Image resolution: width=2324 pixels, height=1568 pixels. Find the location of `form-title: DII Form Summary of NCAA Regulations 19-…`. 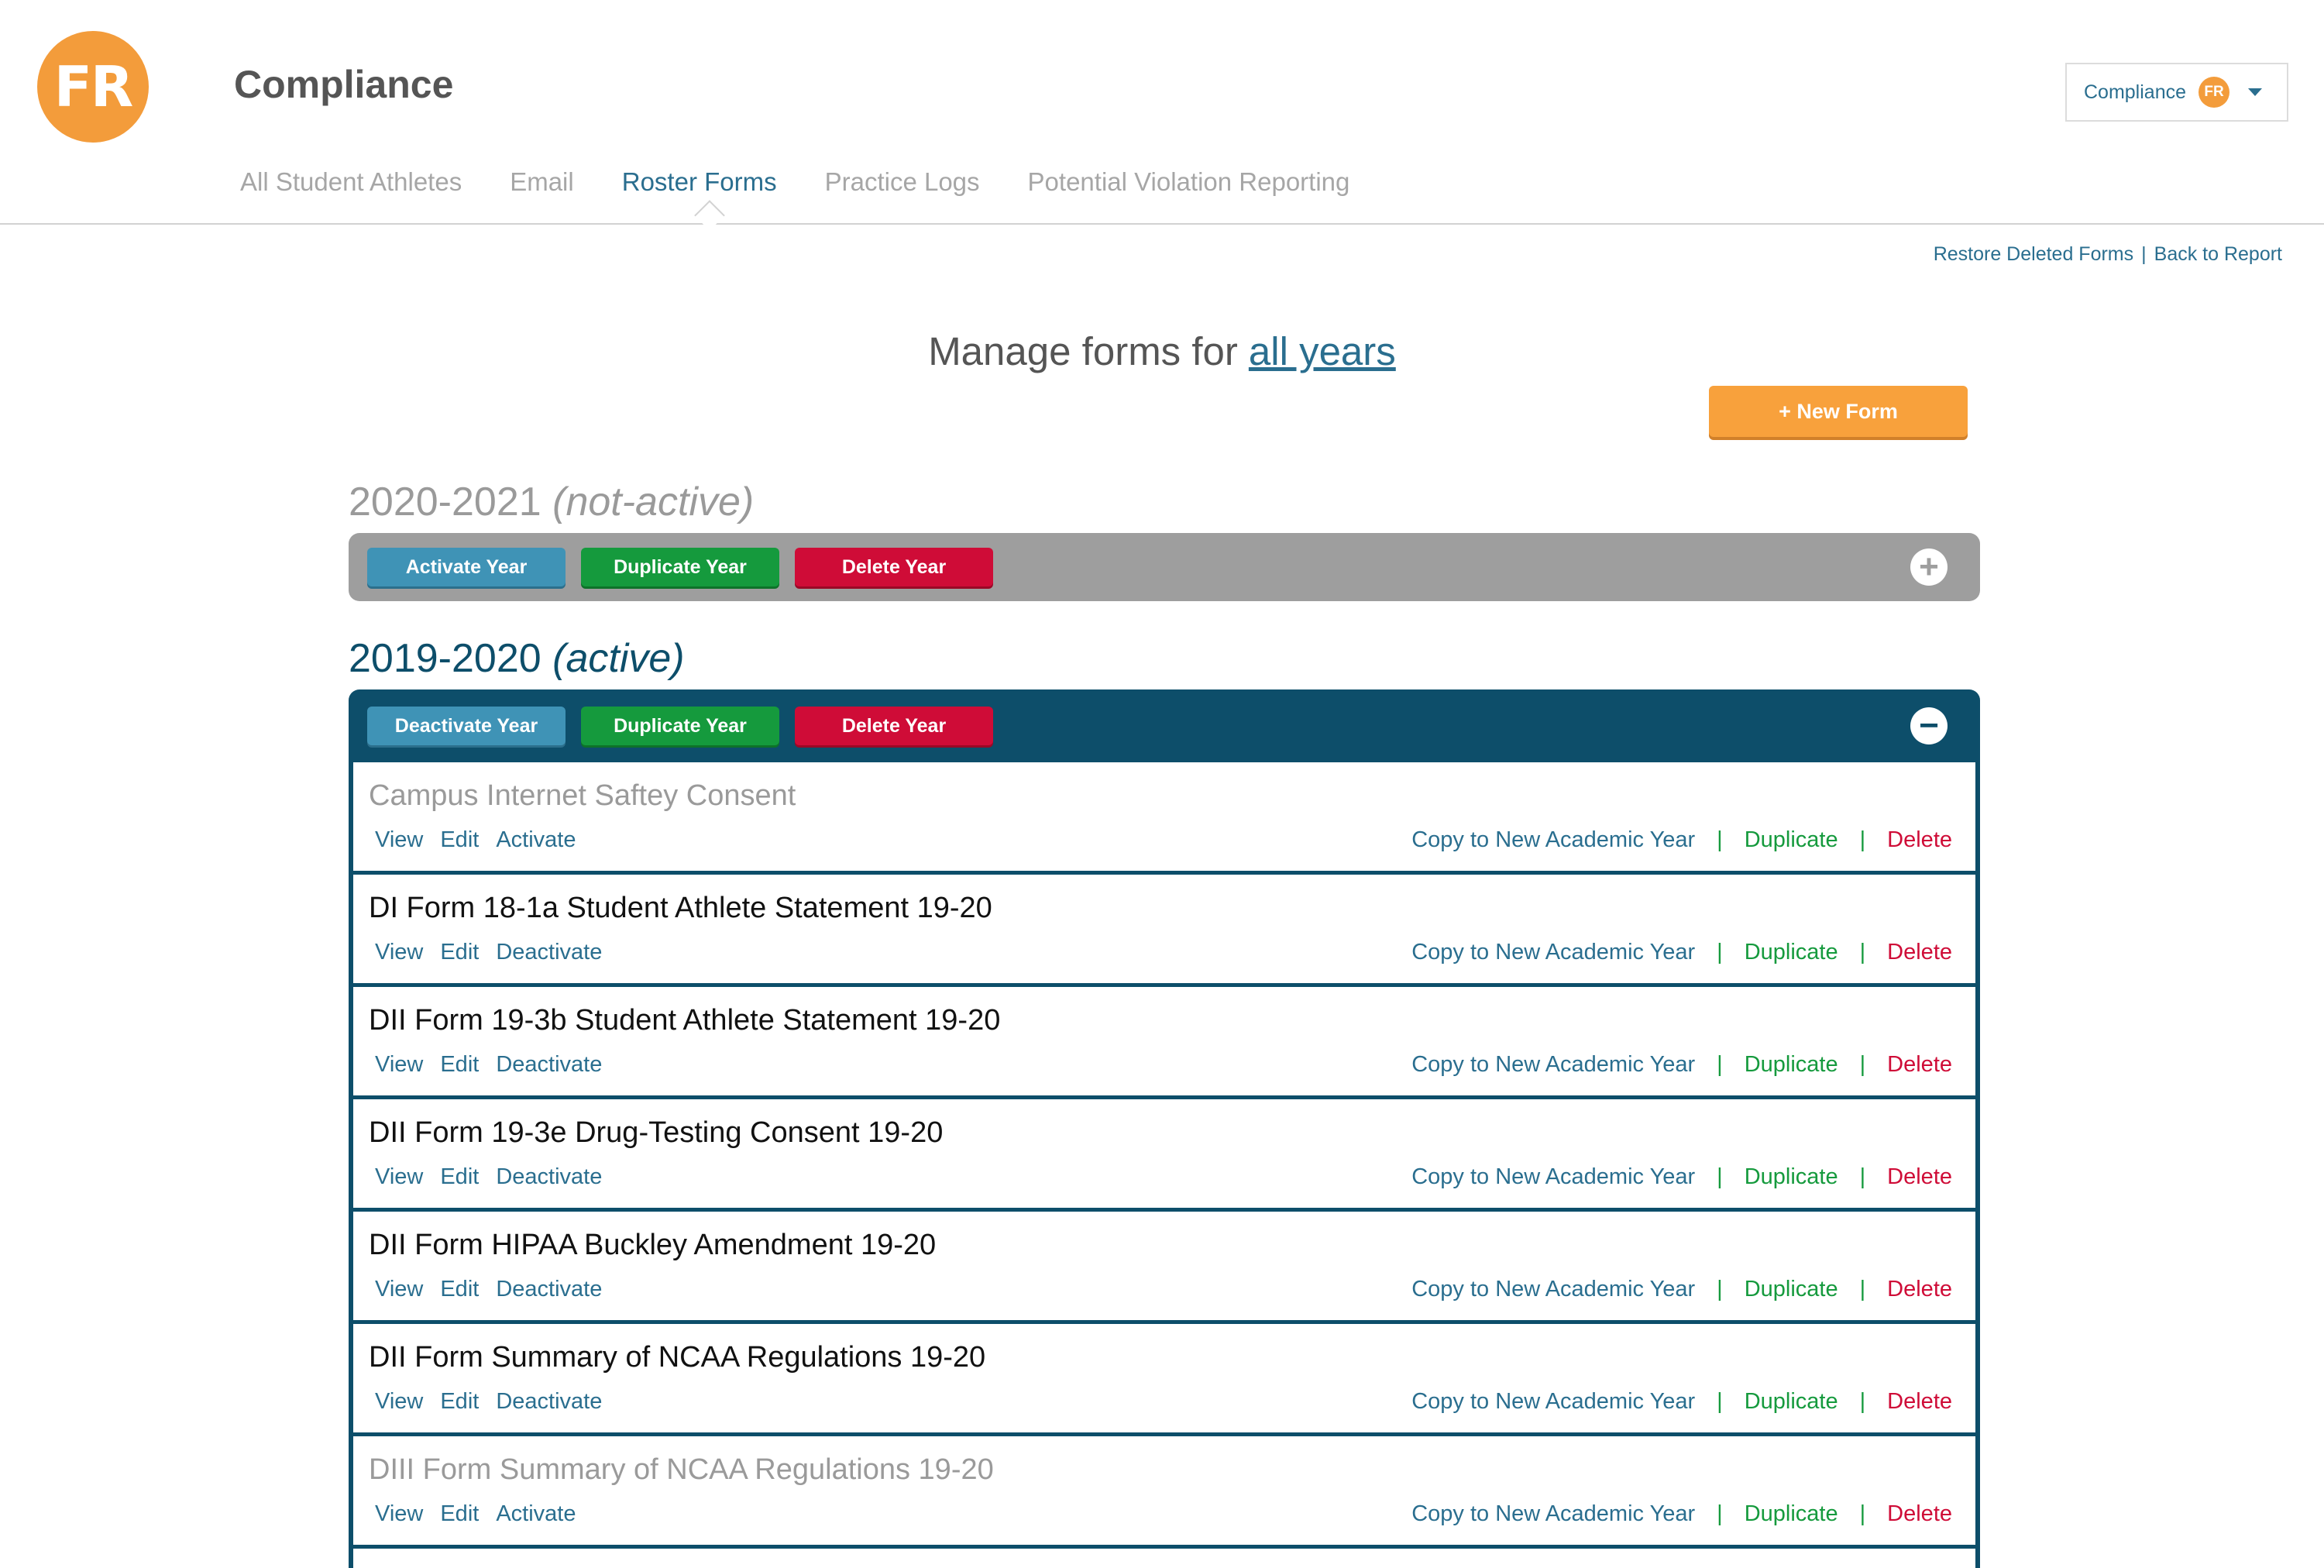

form-title: DII Form Summary of NCAA Regulations 19-… is located at coordinates (677, 1357).